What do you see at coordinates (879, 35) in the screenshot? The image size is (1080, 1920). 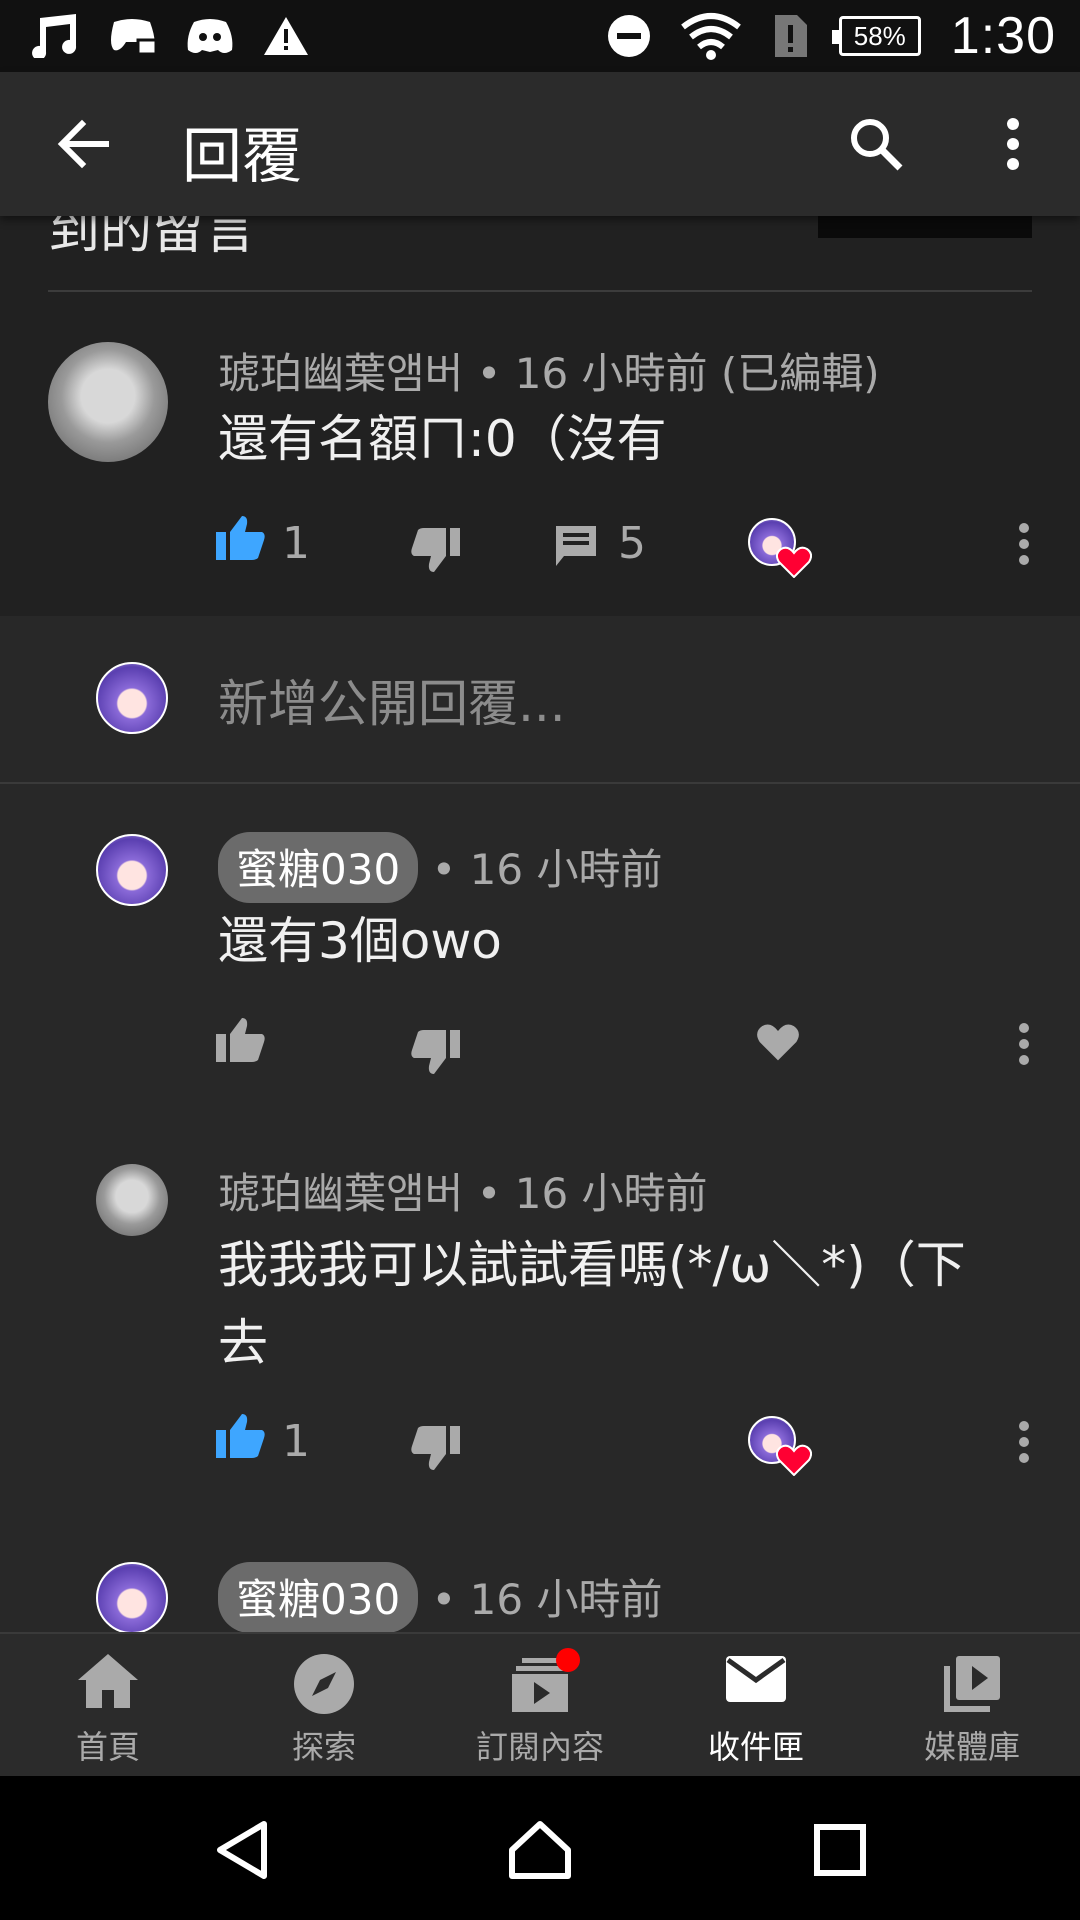 I see `battery-level: 58%` at bounding box center [879, 35].